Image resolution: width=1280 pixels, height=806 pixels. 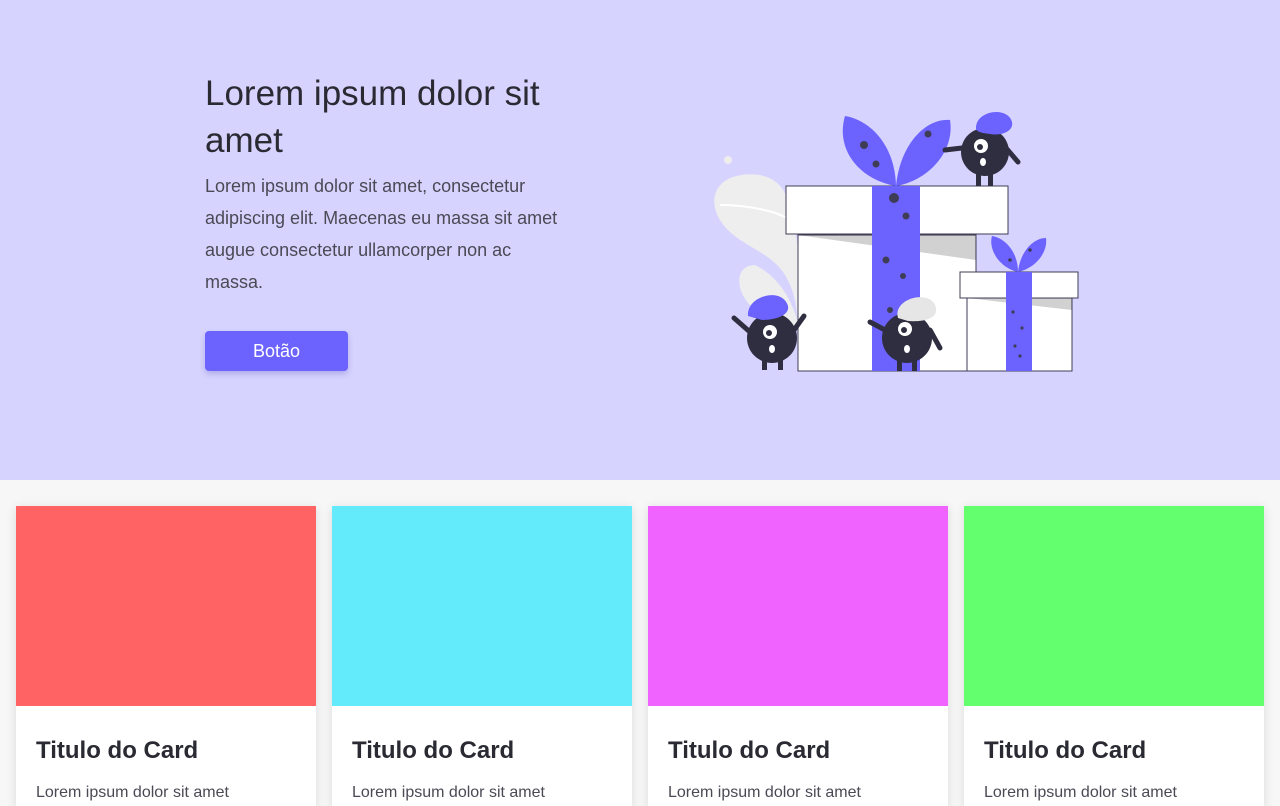 What do you see at coordinates (896, 241) in the screenshot?
I see `gift-boxes-with-monsters-illustration` at bounding box center [896, 241].